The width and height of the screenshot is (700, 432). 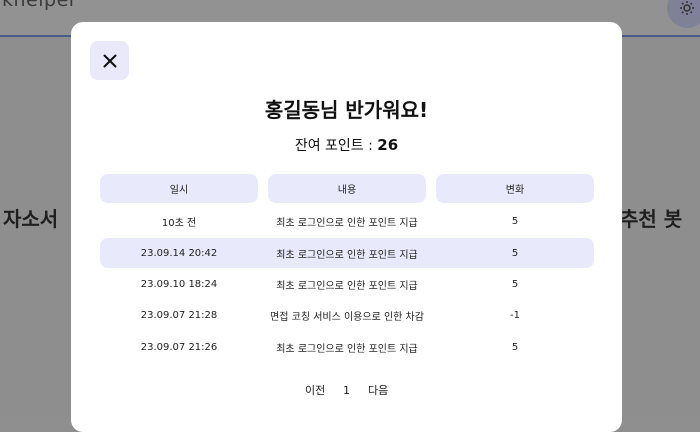 What do you see at coordinates (515, 188) in the screenshot?
I see `column-header-change: 변화` at bounding box center [515, 188].